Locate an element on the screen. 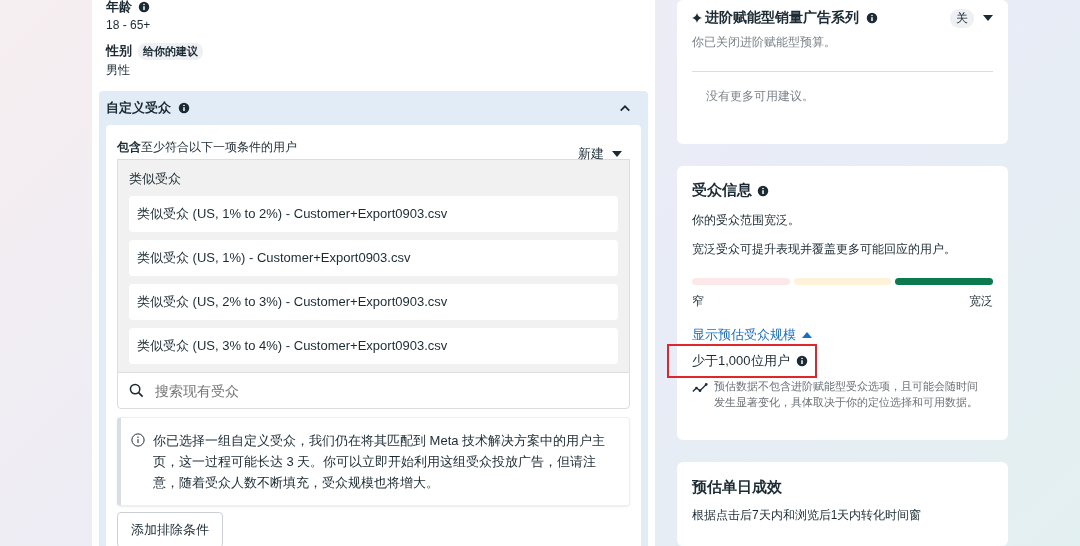 Image resolution: width=1080 pixels, height=546 pixels. audience-item: 类似受众 (US, 3% to 4%) - Customer+Export0903.csv is located at coordinates (373, 346).